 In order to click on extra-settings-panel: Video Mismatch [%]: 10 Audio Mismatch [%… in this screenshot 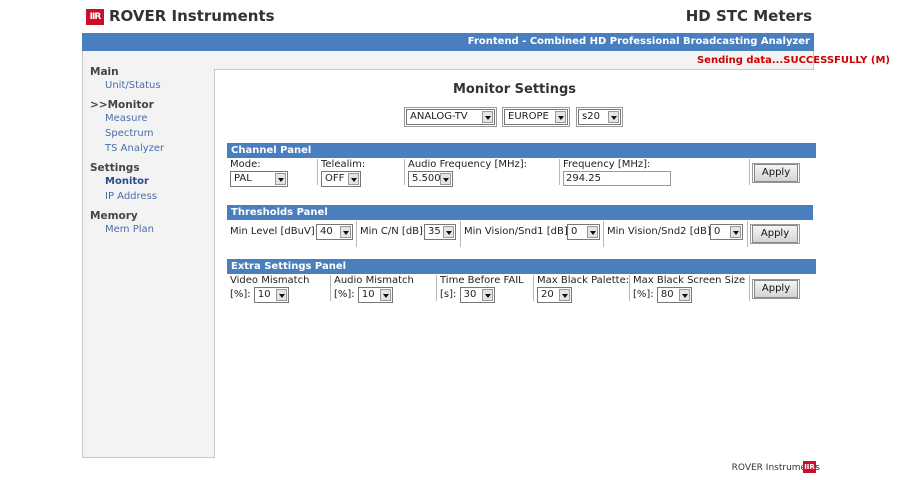, I will do `click(521, 289)`.